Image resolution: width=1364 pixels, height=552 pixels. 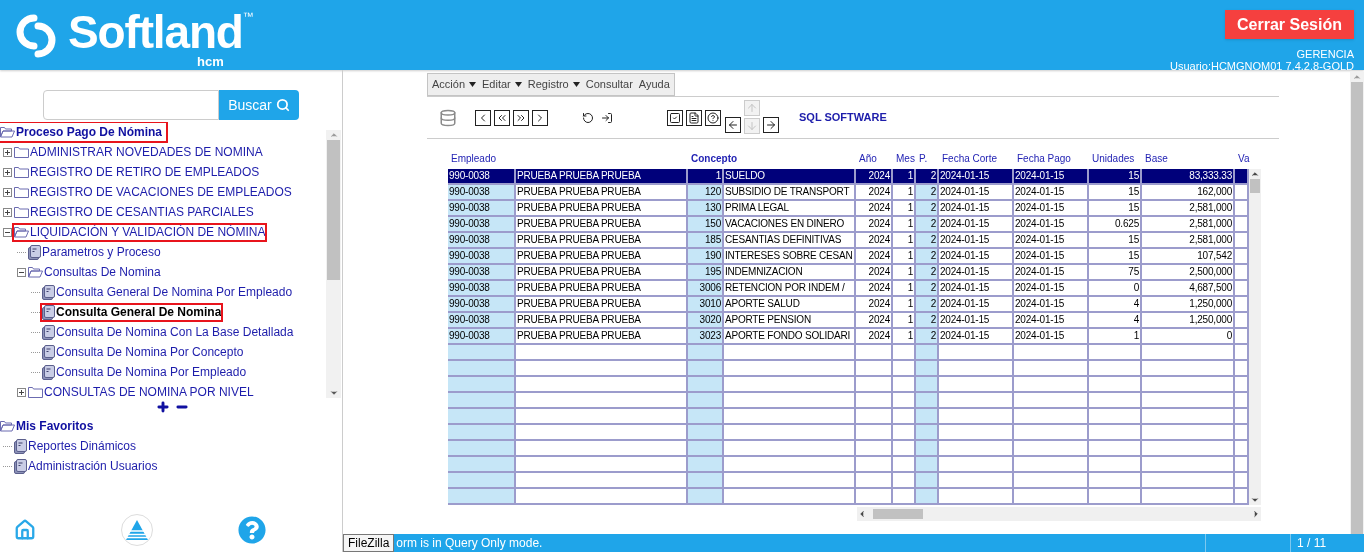 What do you see at coordinates (1262, 66) in the screenshot?
I see `user-info: Usuario:HCMGNOM01 7.4.2.8-GOLD` at bounding box center [1262, 66].